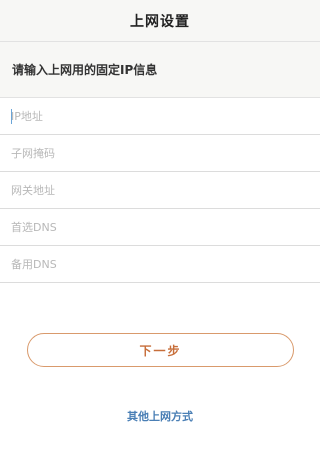 This screenshot has width=320, height=464. What do you see at coordinates (160, 350) in the screenshot?
I see `next-step-button: 下一步` at bounding box center [160, 350].